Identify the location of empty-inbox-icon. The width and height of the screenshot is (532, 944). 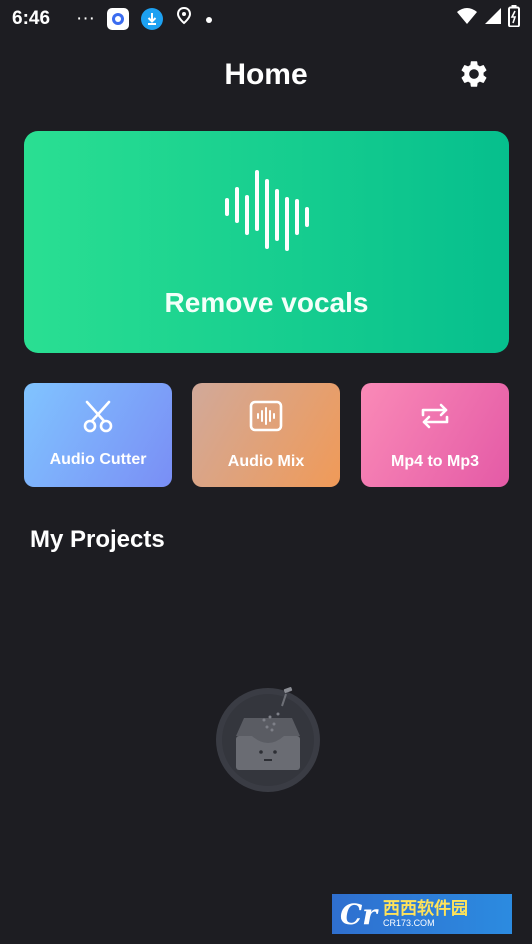
(268, 739).